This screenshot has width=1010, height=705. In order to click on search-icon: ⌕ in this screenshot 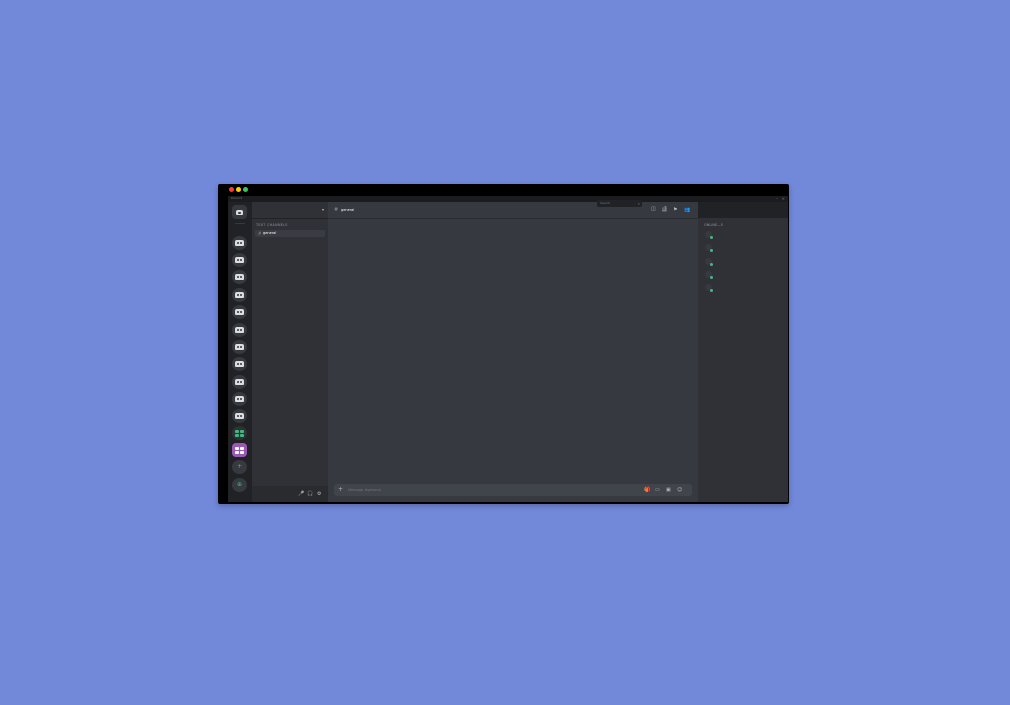, I will do `click(638, 203)`.